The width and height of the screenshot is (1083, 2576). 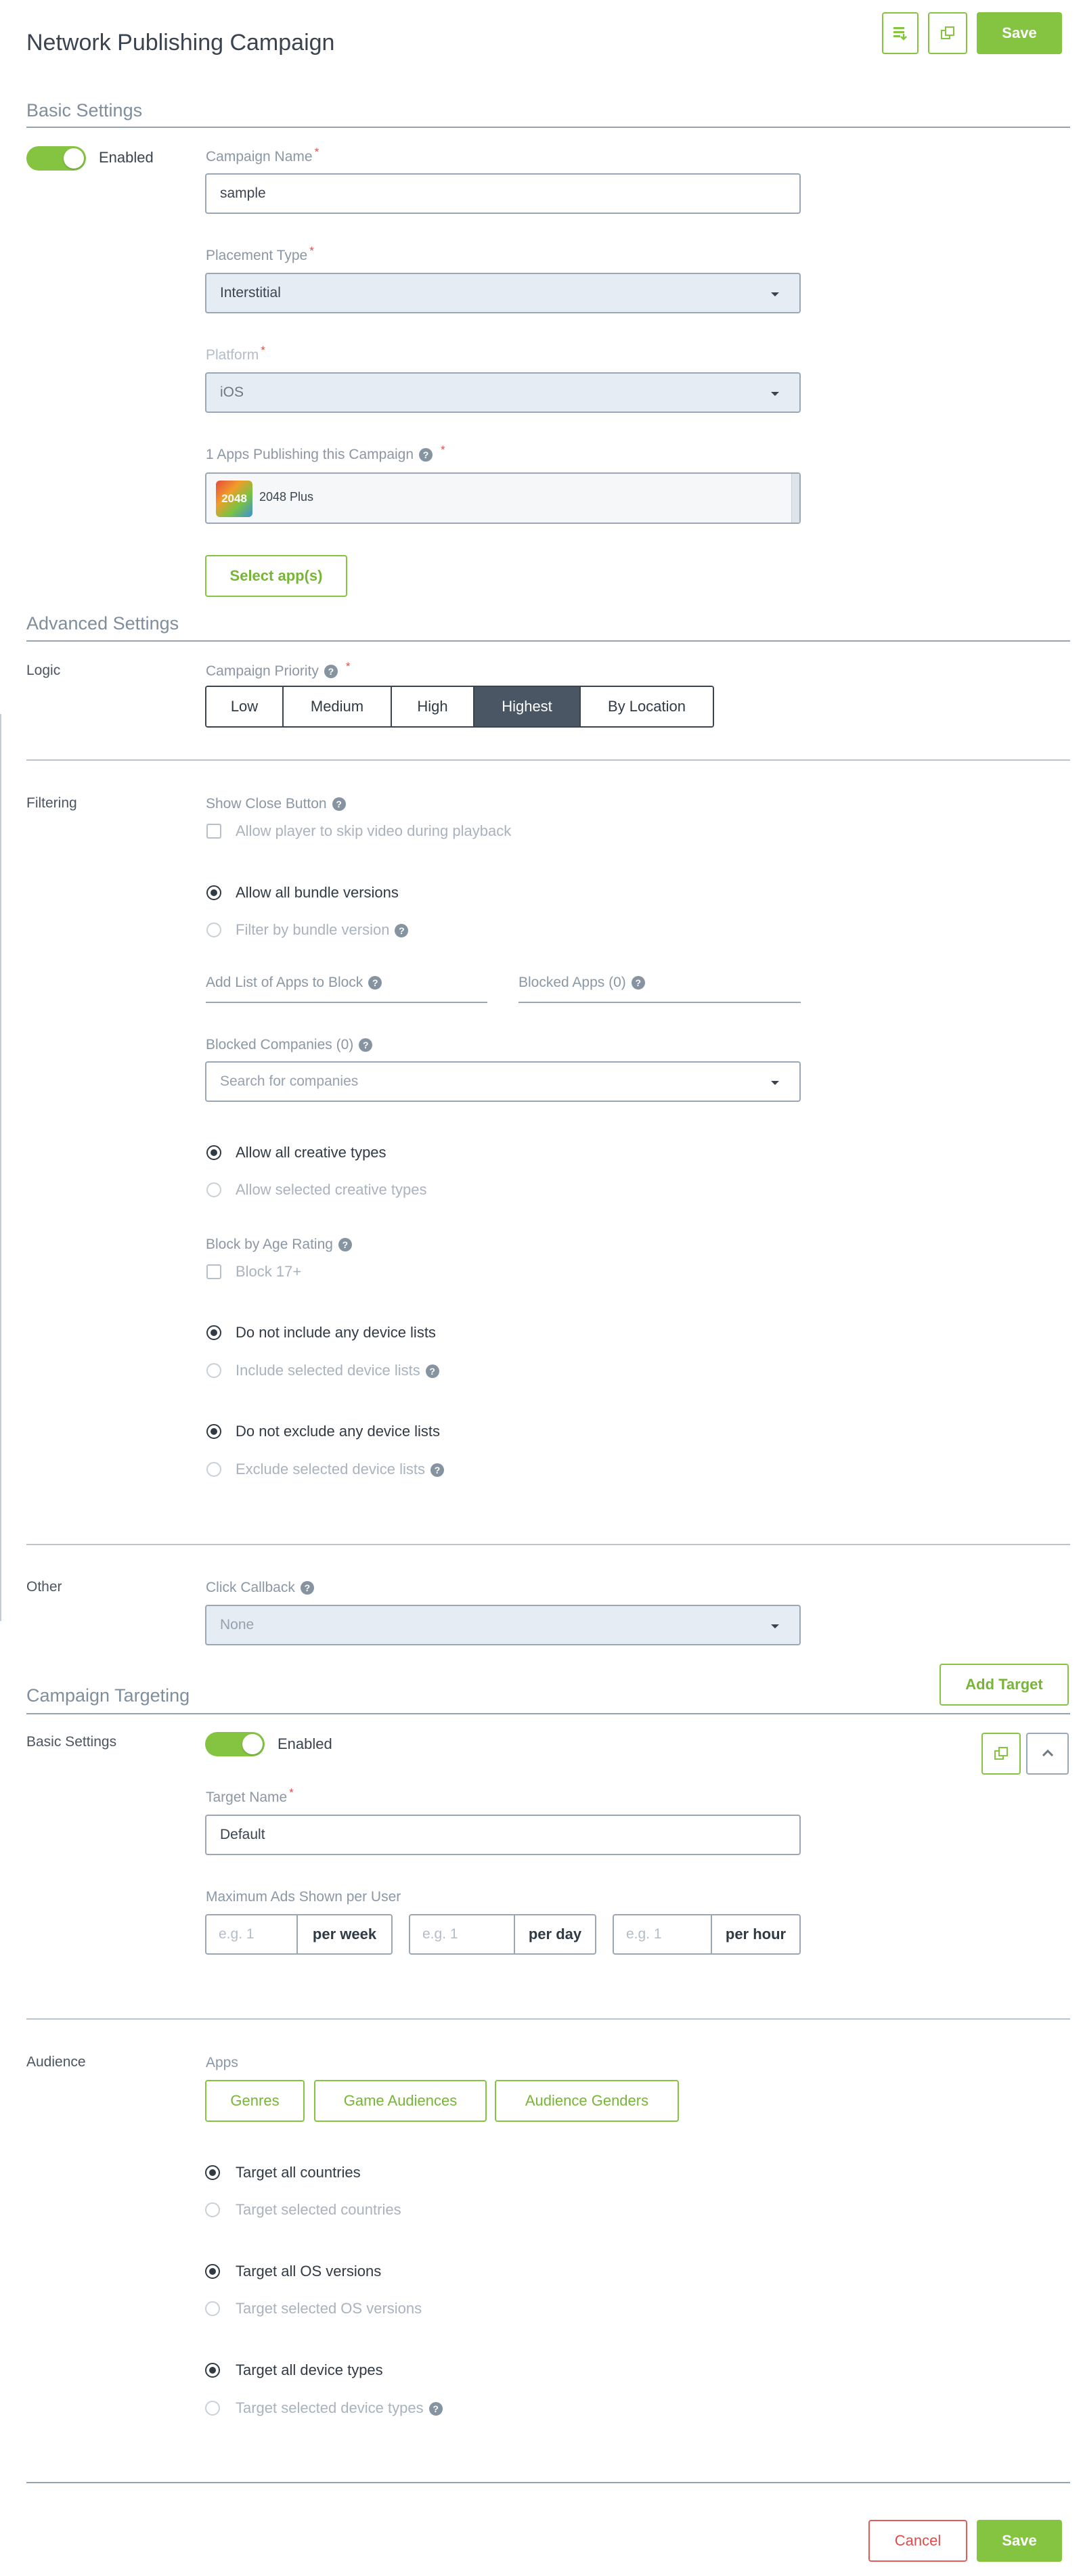 I want to click on footer-divider, so click(x=548, y=2482).